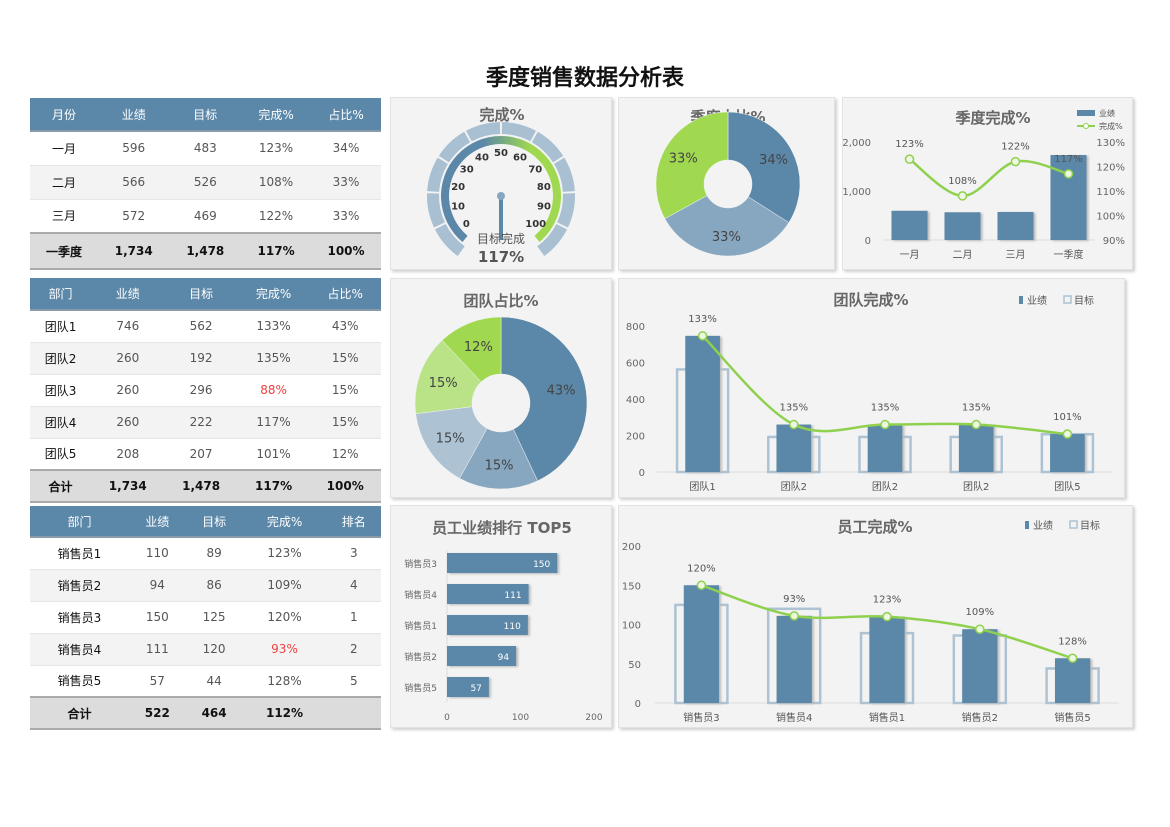 The width and height of the screenshot is (1170, 827). I want to click on y-tick-label: 1,000, so click(857, 192).